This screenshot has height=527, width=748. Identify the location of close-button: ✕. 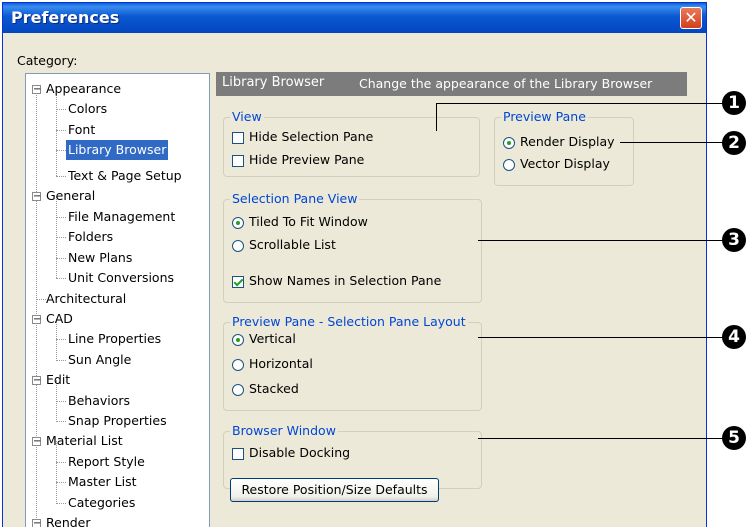
(691, 18).